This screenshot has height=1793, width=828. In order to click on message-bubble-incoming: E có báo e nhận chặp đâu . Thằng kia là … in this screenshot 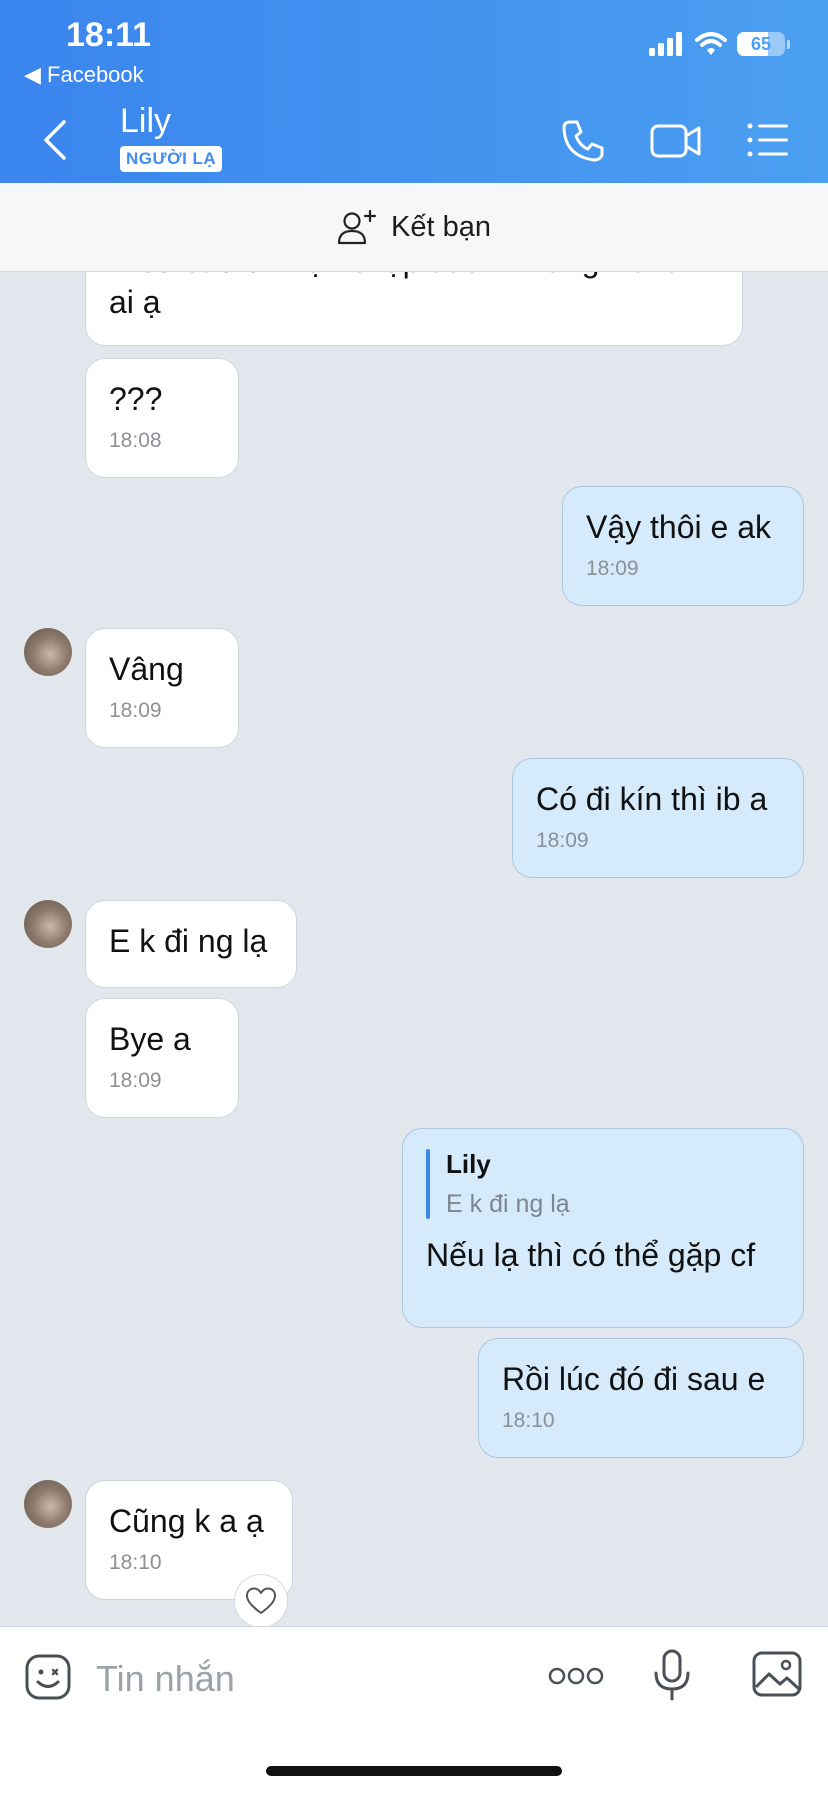, I will do `click(414, 309)`.